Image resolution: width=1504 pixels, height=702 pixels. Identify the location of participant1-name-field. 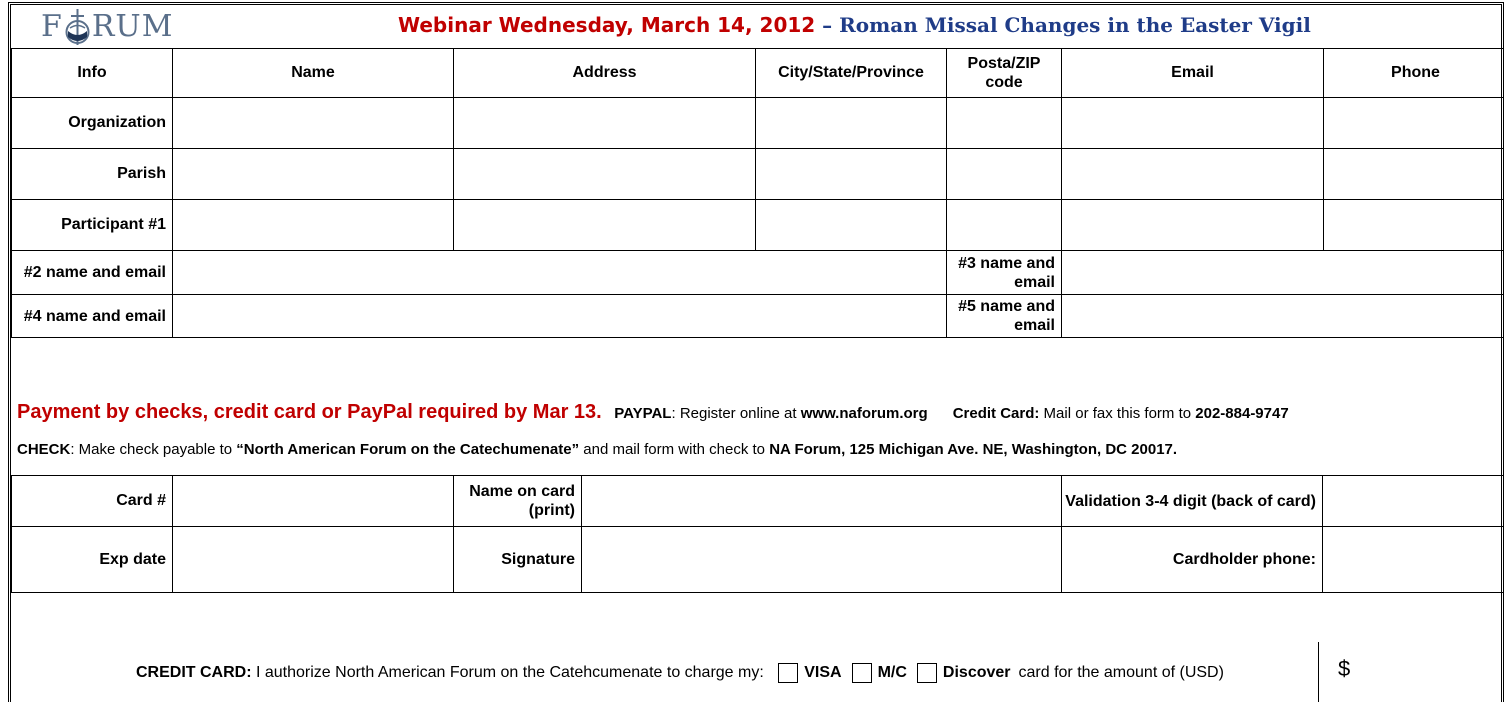
(313, 225).